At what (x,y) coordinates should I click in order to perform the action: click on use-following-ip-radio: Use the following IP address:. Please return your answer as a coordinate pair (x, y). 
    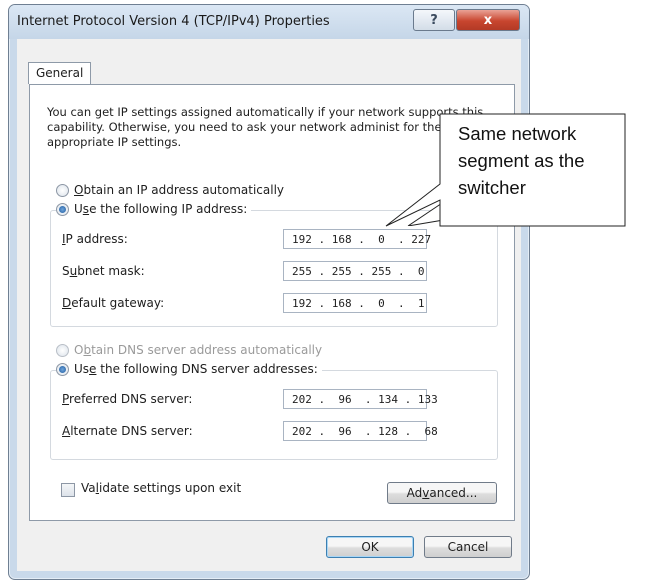
    Looking at the image, I should click on (154, 209).